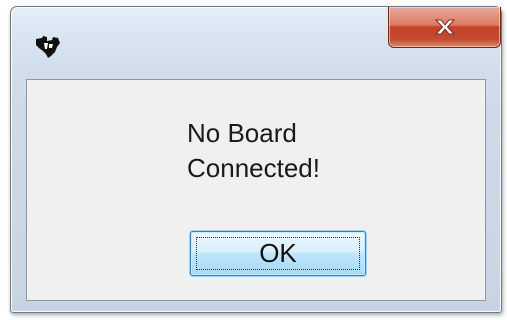  I want to click on message-line-2: Connected!, so click(253, 168).